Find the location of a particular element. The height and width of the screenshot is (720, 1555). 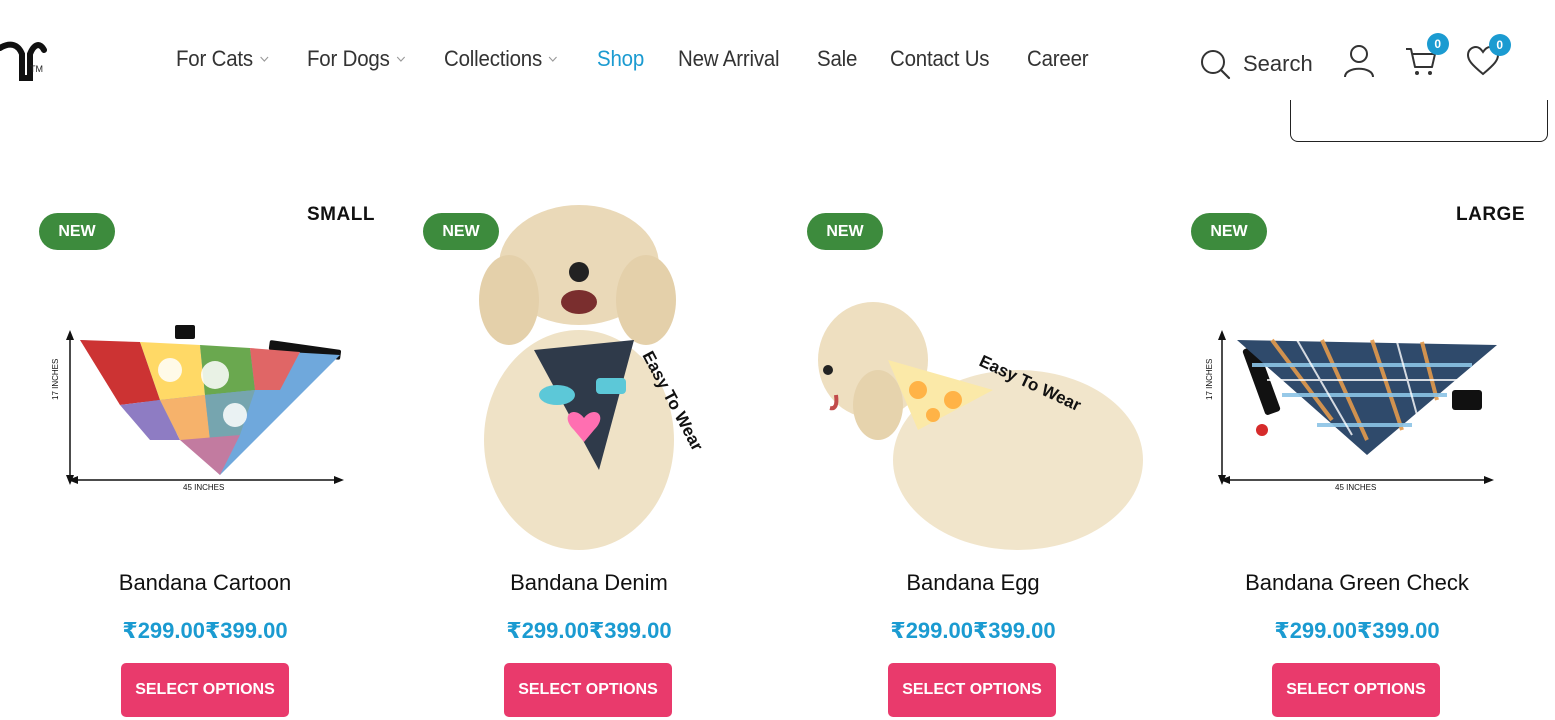

search-button: Search is located at coordinates (1256, 64).